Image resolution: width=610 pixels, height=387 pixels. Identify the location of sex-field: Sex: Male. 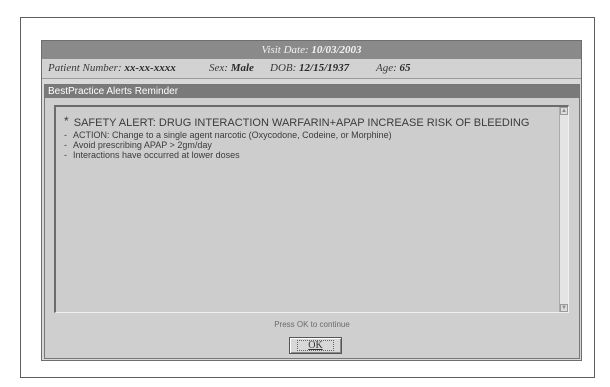
(231, 68).